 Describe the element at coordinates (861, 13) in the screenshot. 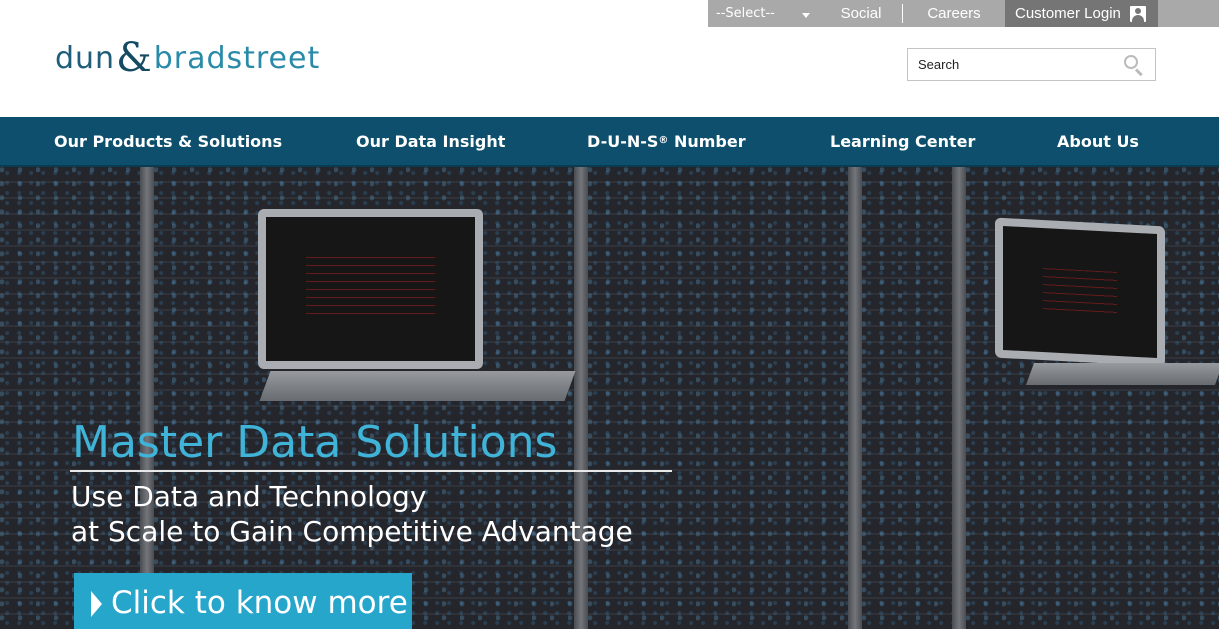

I see `social-link: Social` at that location.